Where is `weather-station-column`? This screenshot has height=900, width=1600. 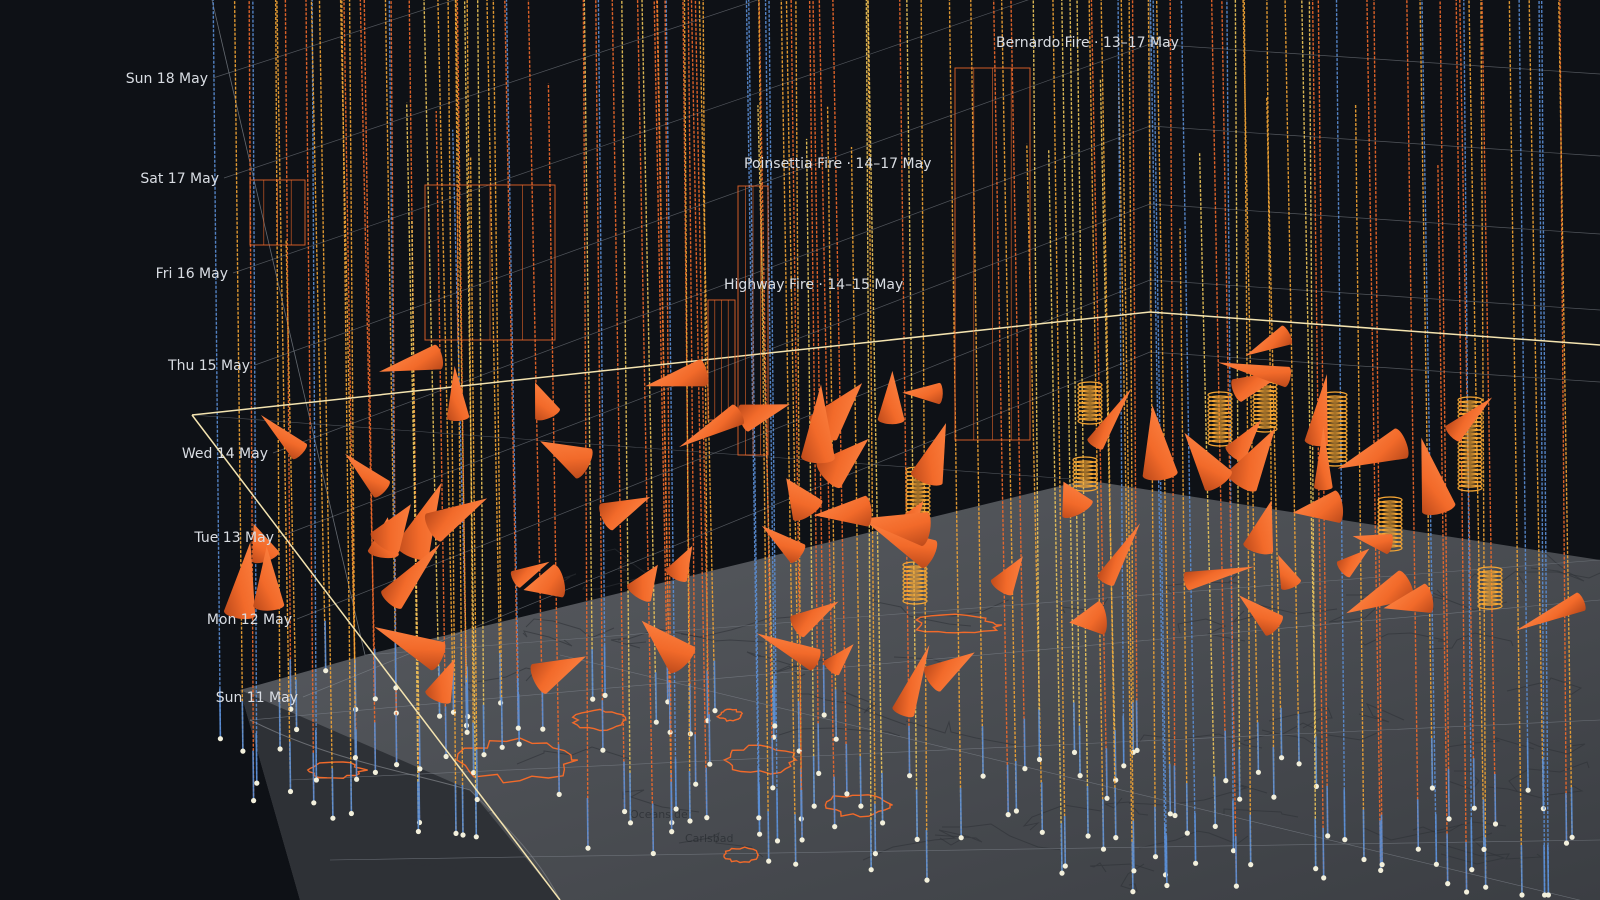 weather-station-column is located at coordinates (277, 375).